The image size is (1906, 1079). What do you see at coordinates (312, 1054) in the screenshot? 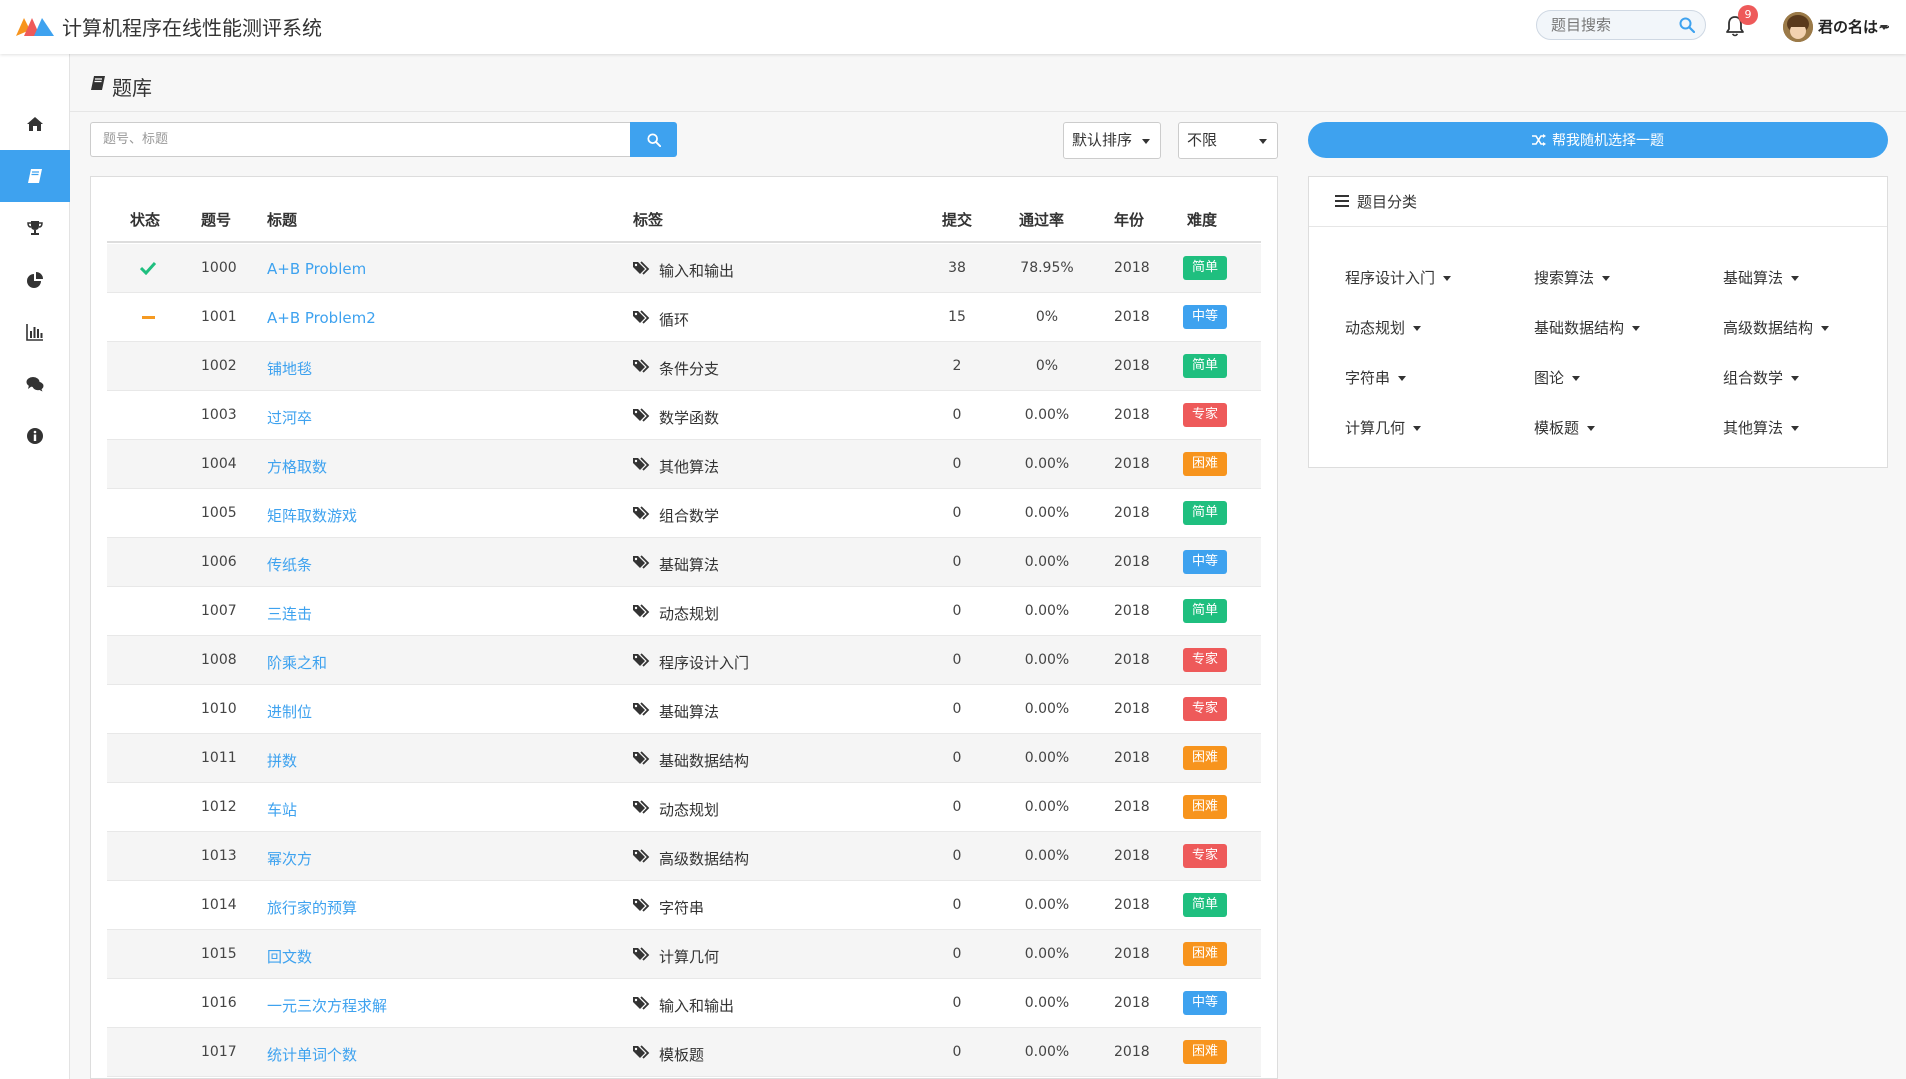
I see `problem-title-link: 统计单词个数` at bounding box center [312, 1054].